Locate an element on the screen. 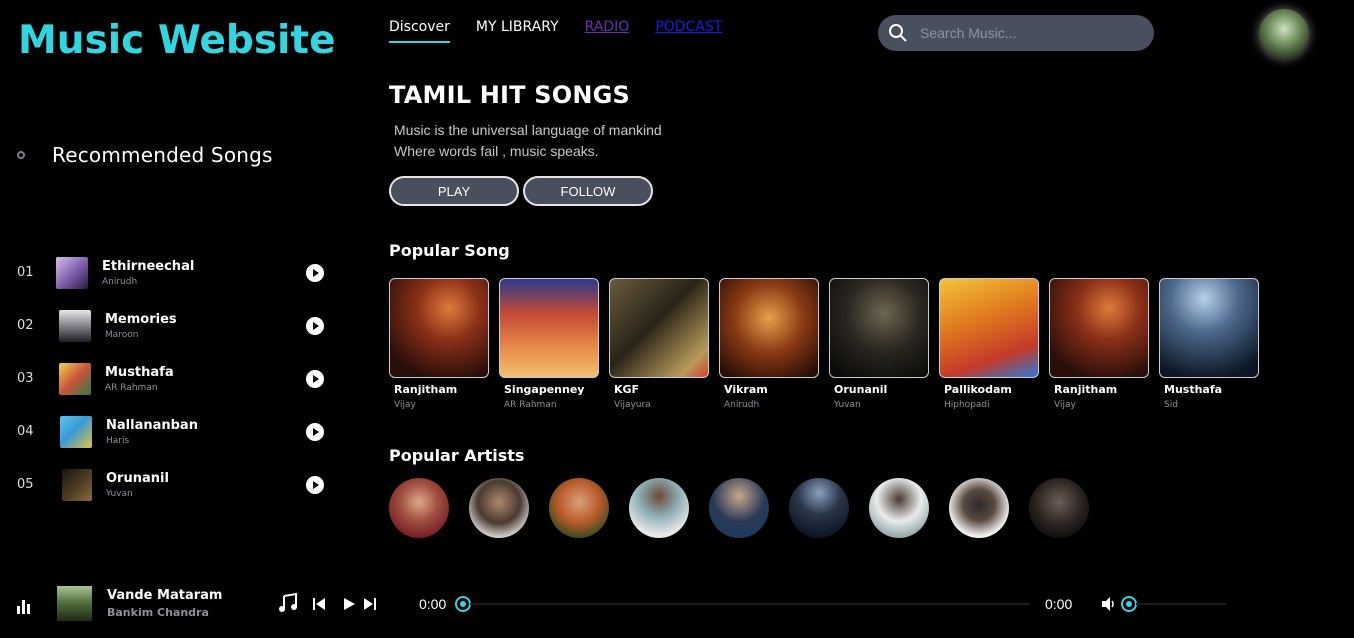  list-item: 04 Nallananban Haris is located at coordinates (172, 431).